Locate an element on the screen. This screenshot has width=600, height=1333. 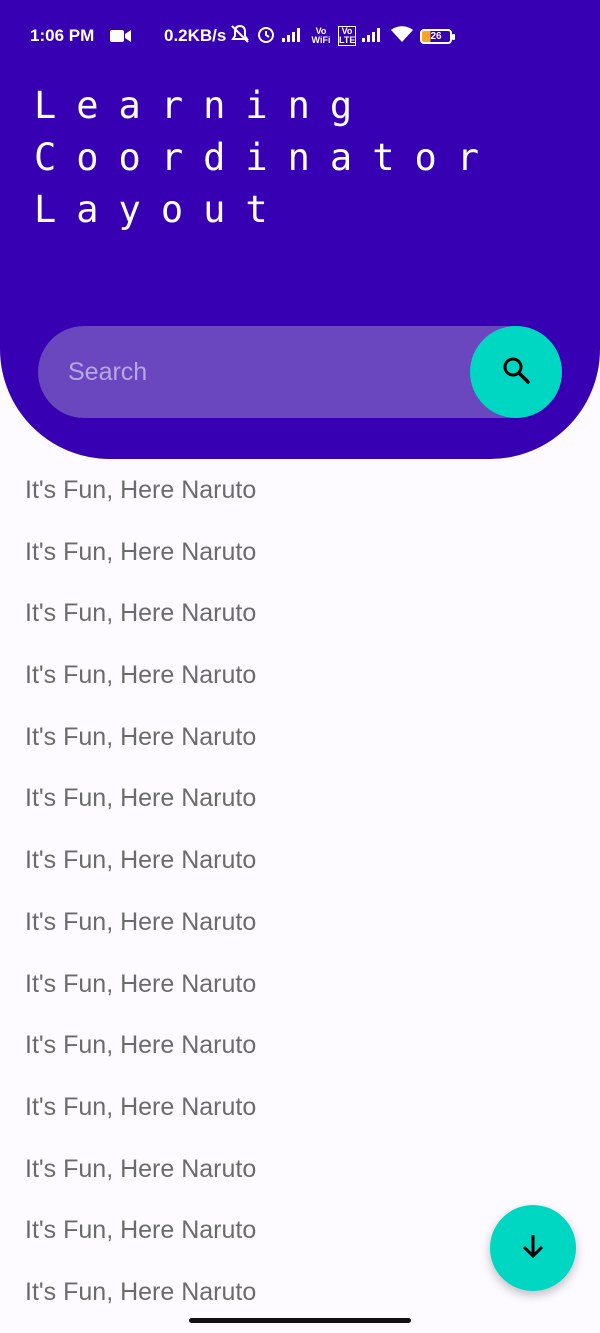
bell-off-icon is located at coordinates (240, 36).